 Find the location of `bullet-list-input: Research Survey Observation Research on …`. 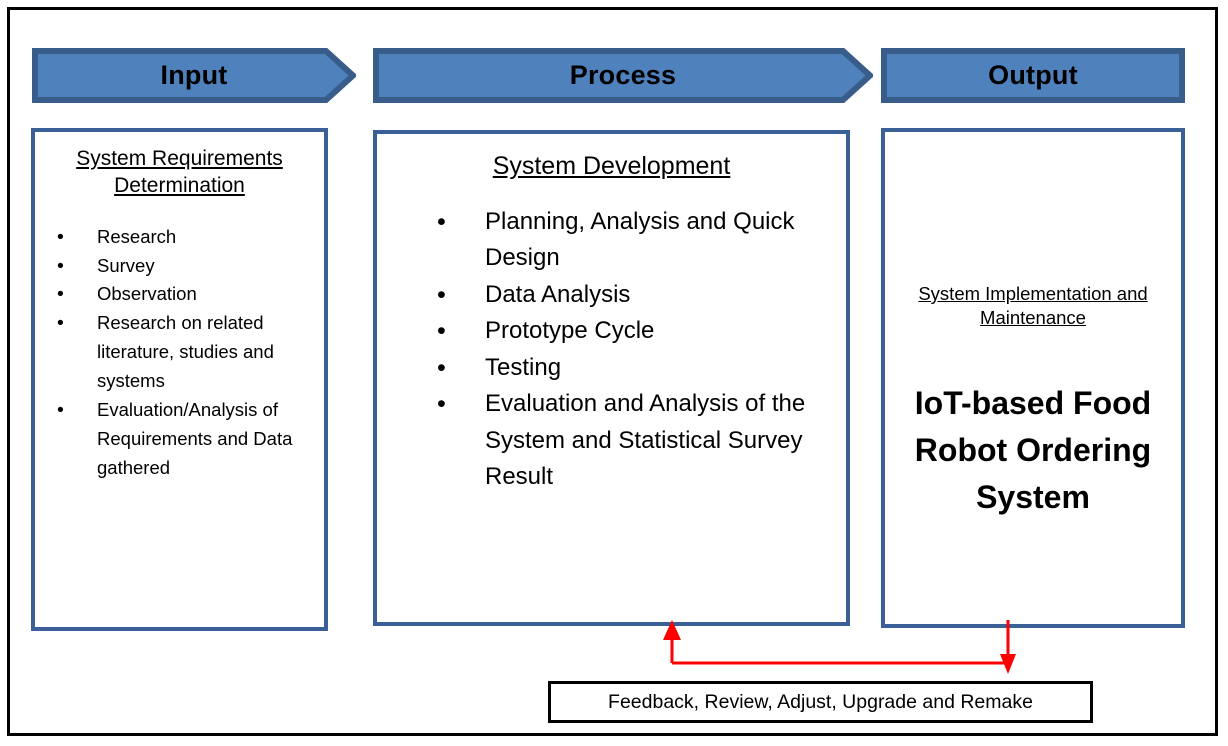

bullet-list-input: Research Survey Observation Research on … is located at coordinates (179, 352).